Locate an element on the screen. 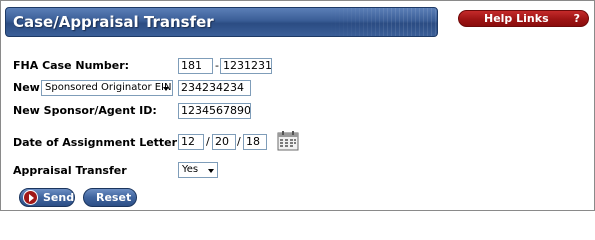 This screenshot has width=595, height=240. appraisal-transfer-select: Yes is located at coordinates (198, 170).